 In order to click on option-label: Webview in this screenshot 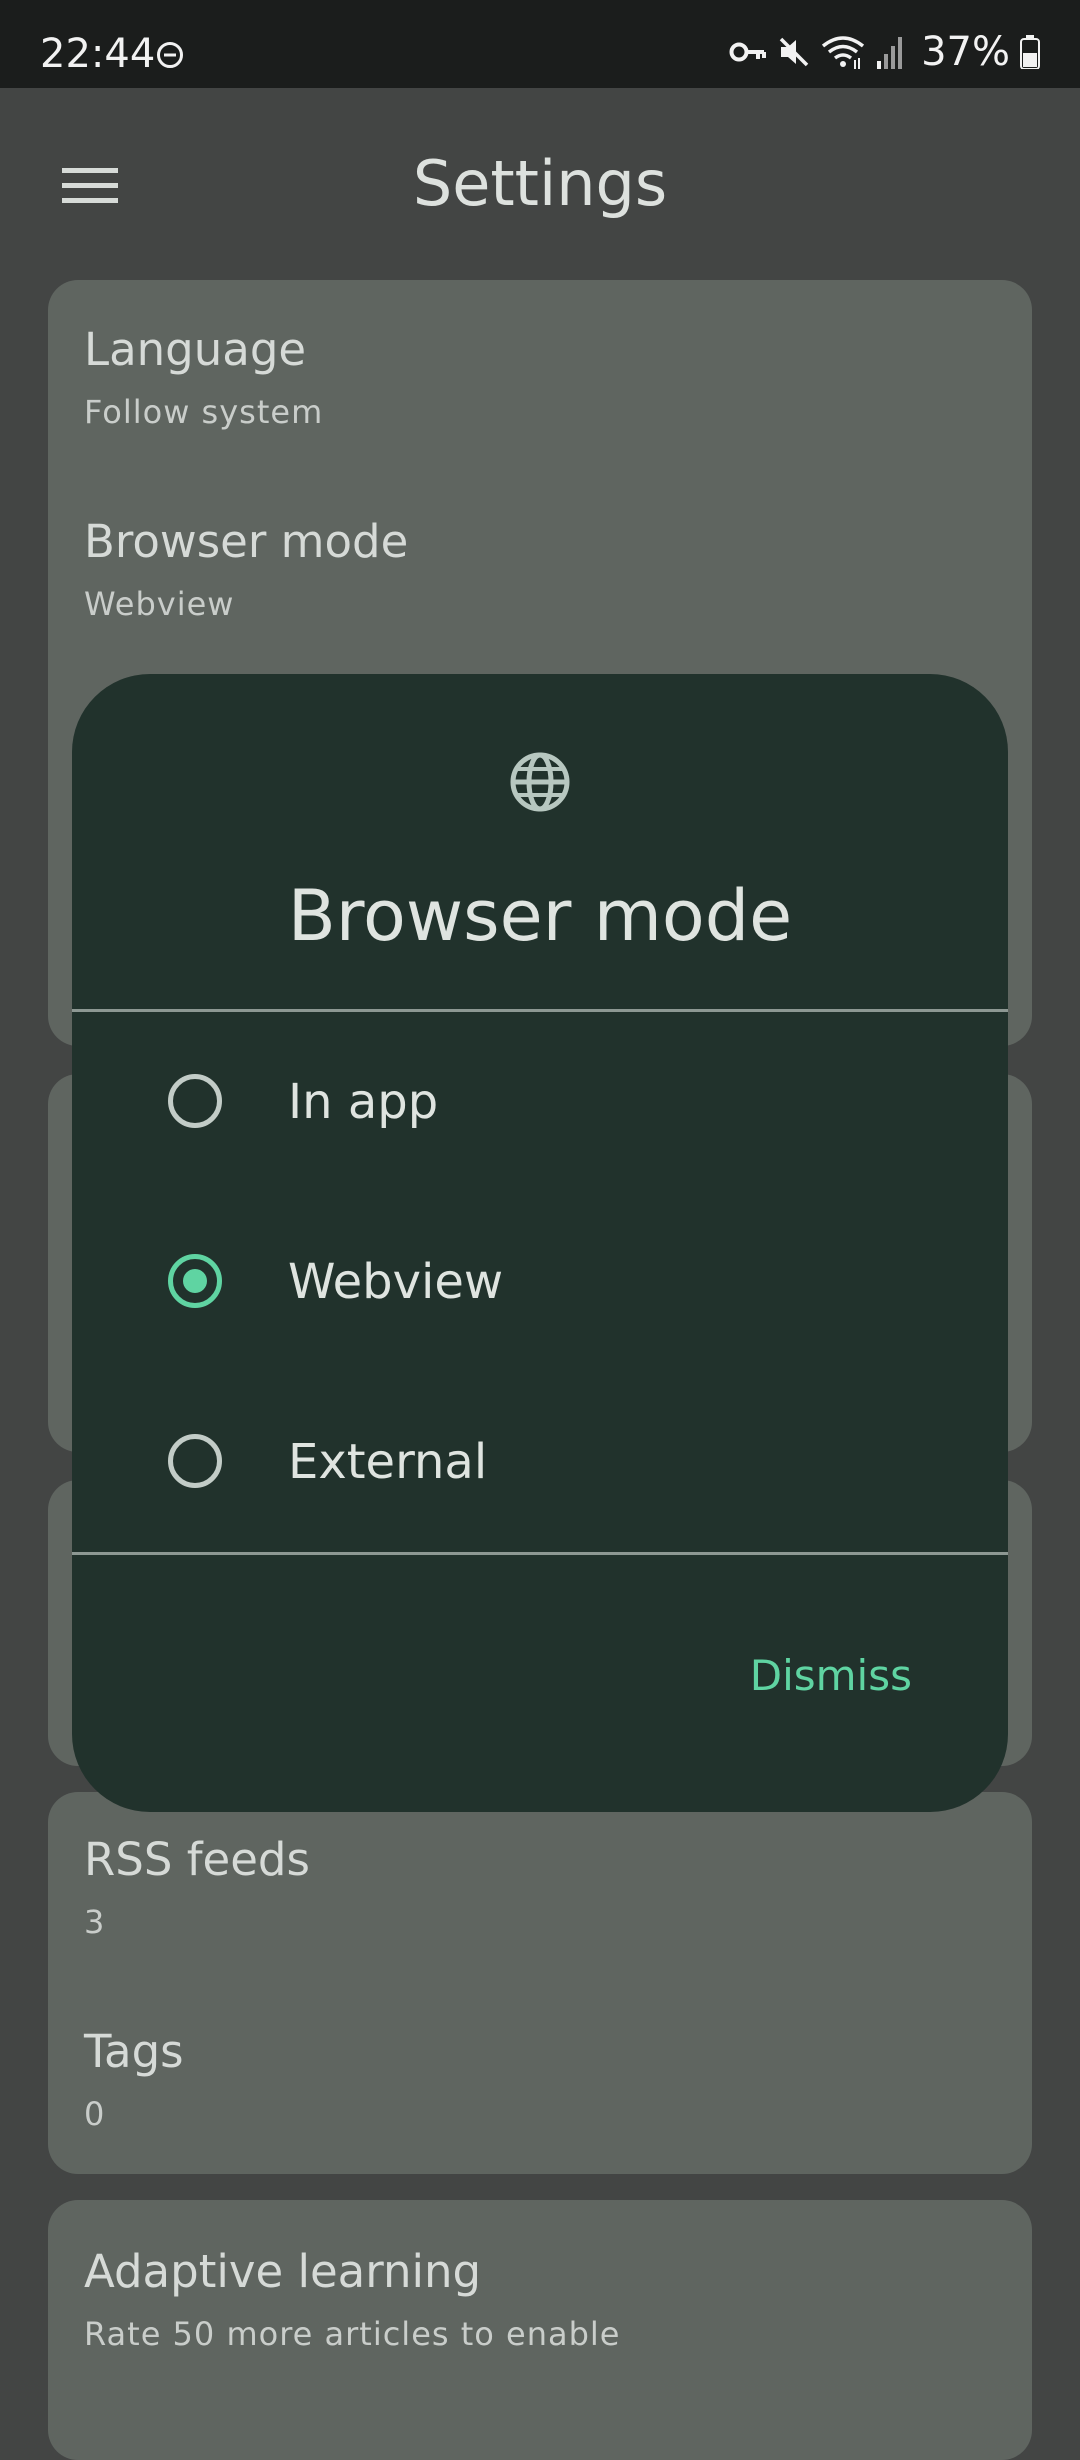, I will do `click(396, 1282)`.